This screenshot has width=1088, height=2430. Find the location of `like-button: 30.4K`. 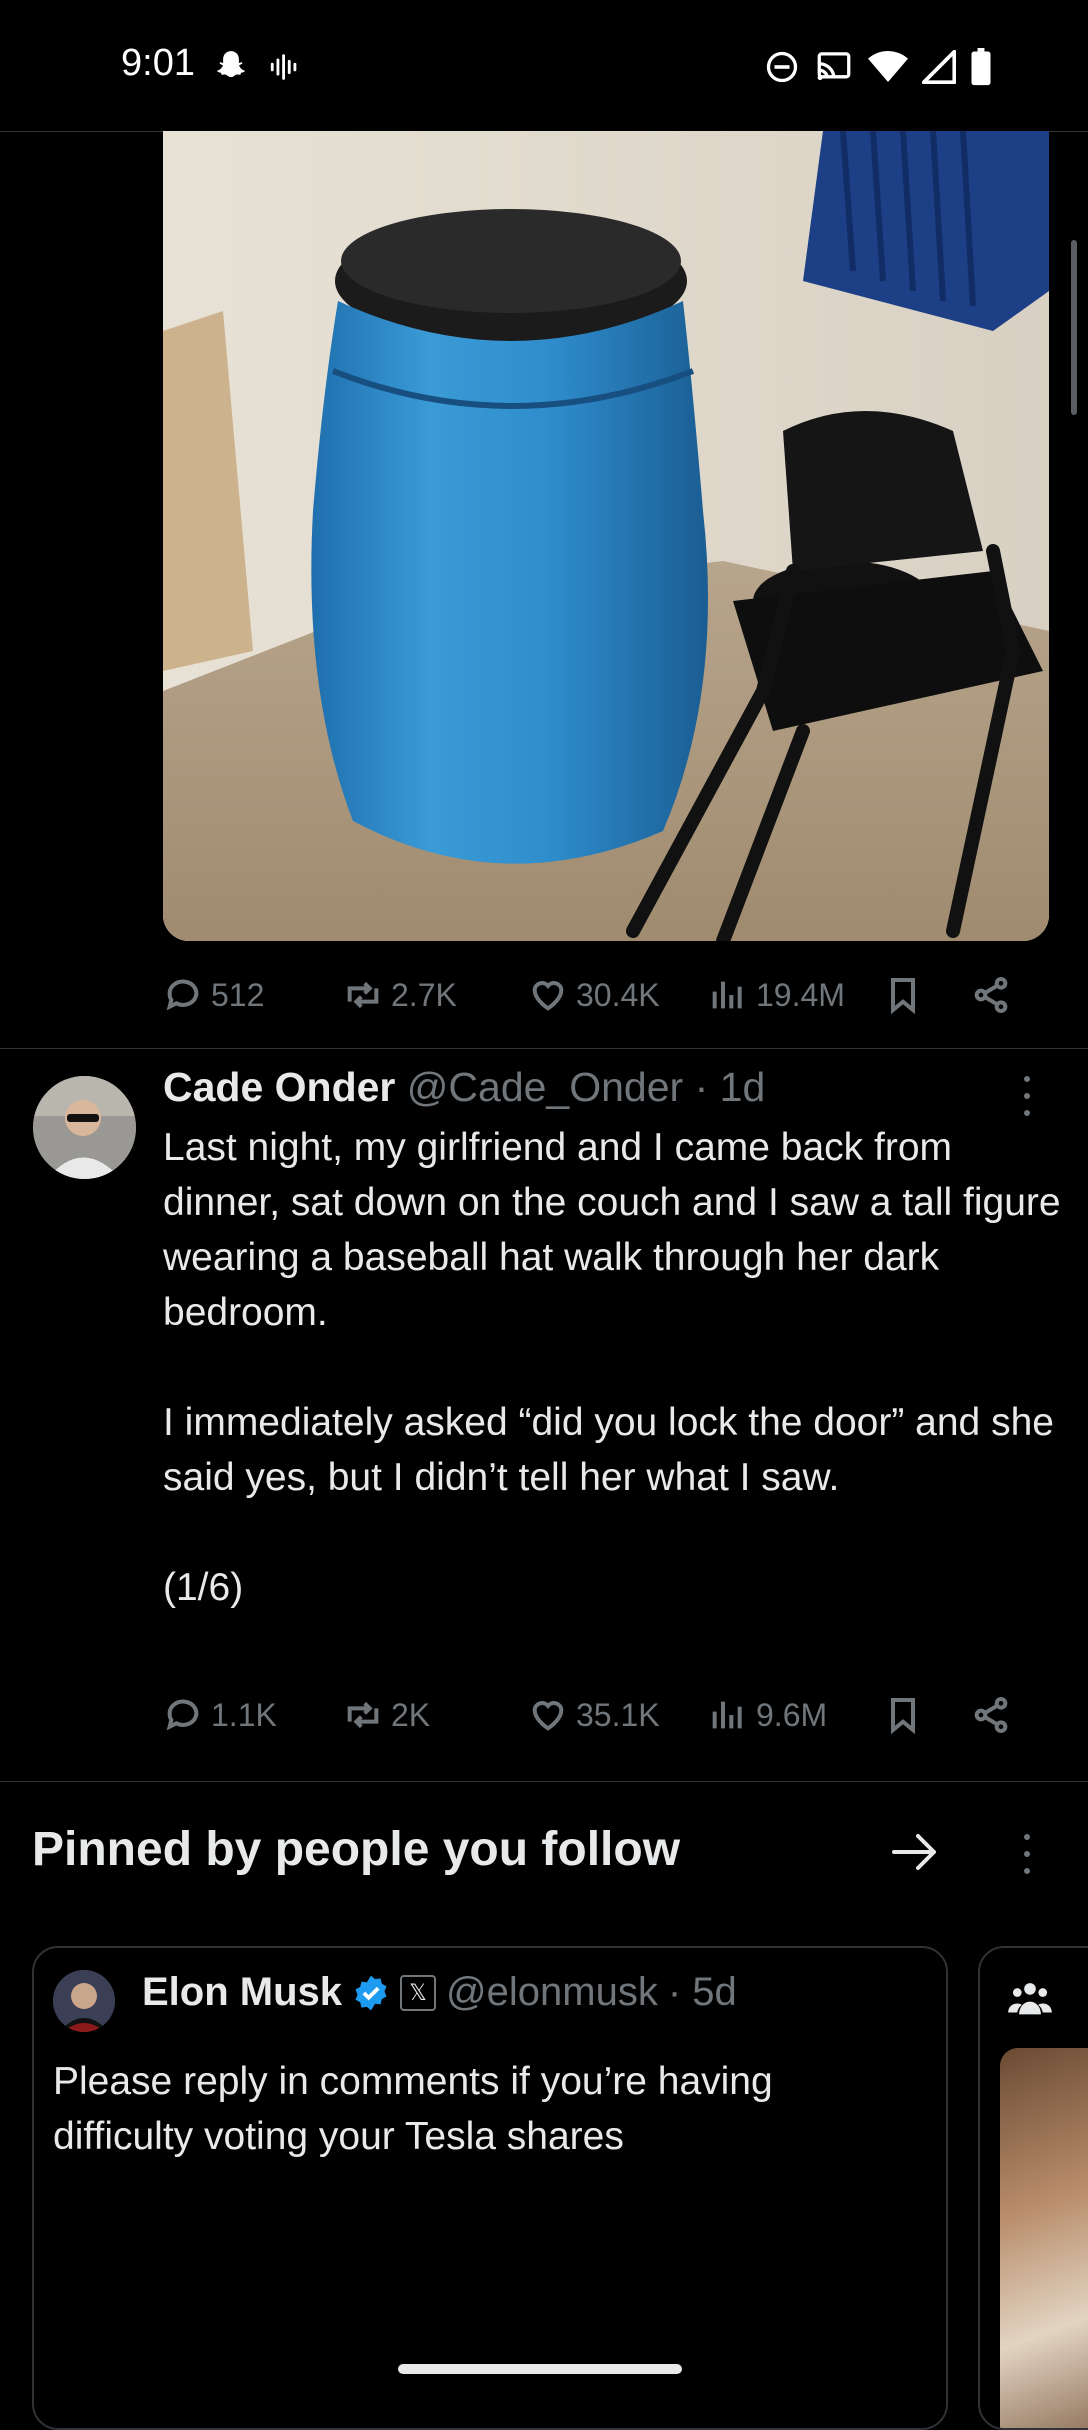

like-button: 30.4K is located at coordinates (618, 995).